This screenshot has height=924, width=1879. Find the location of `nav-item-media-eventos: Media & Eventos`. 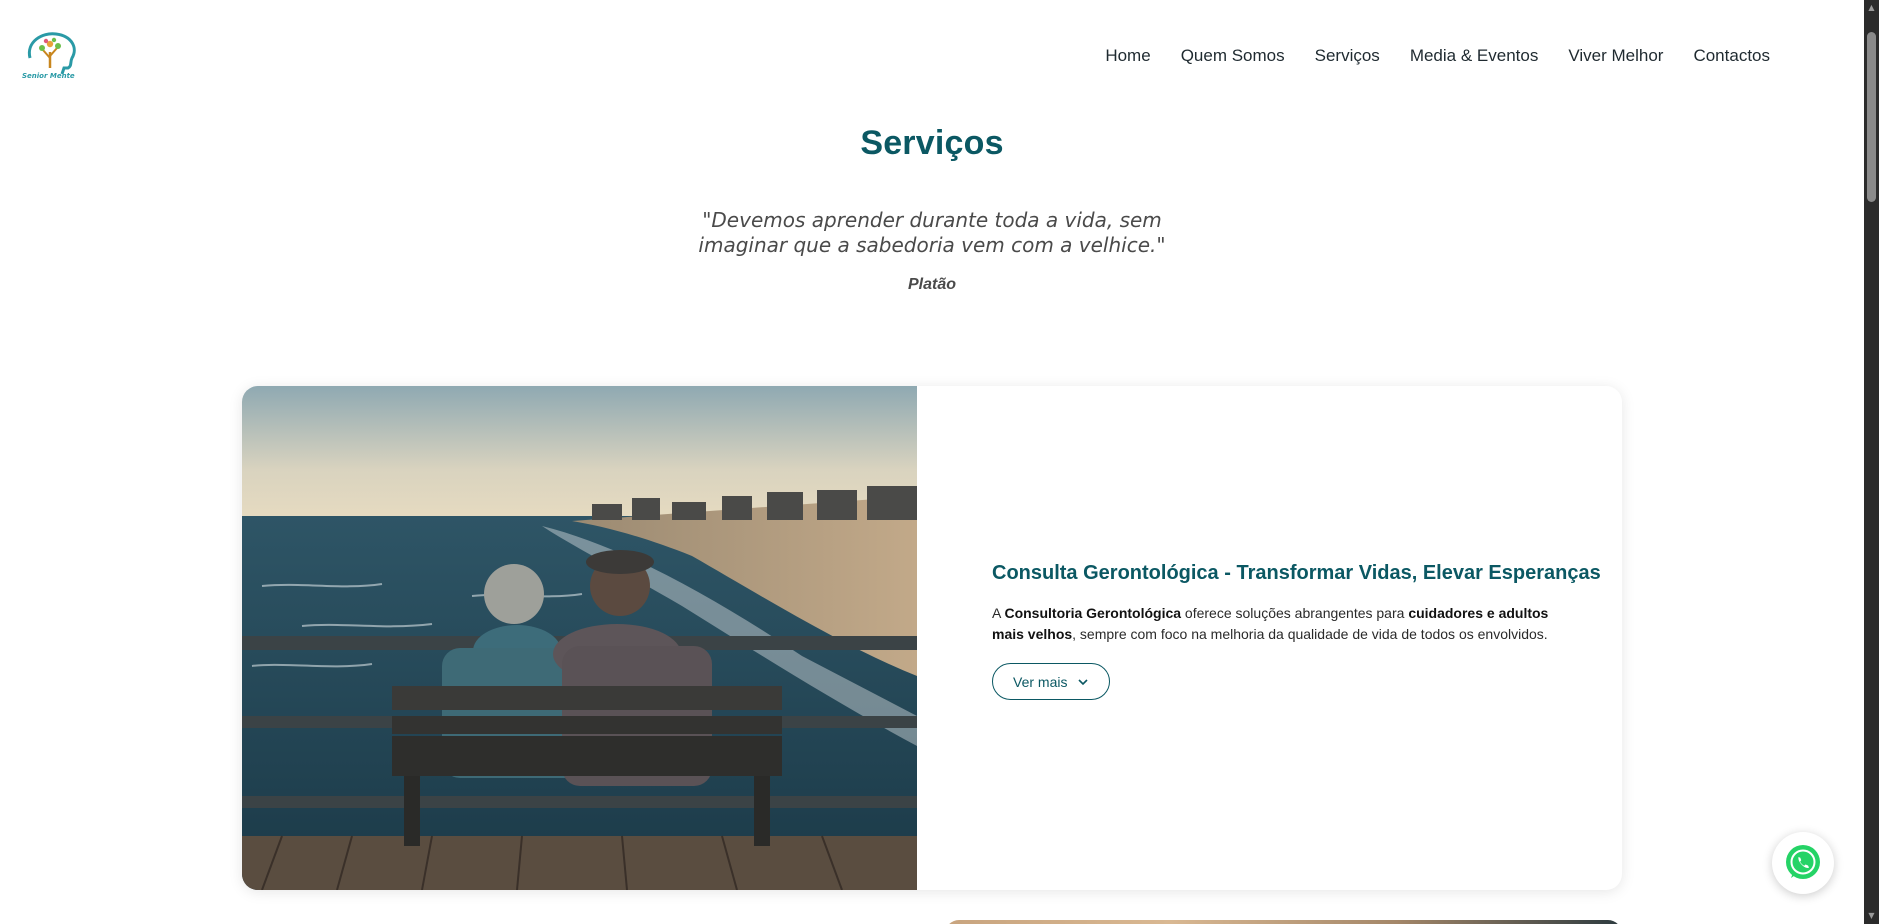

nav-item-media-eventos: Media & Eventos is located at coordinates (1474, 56).